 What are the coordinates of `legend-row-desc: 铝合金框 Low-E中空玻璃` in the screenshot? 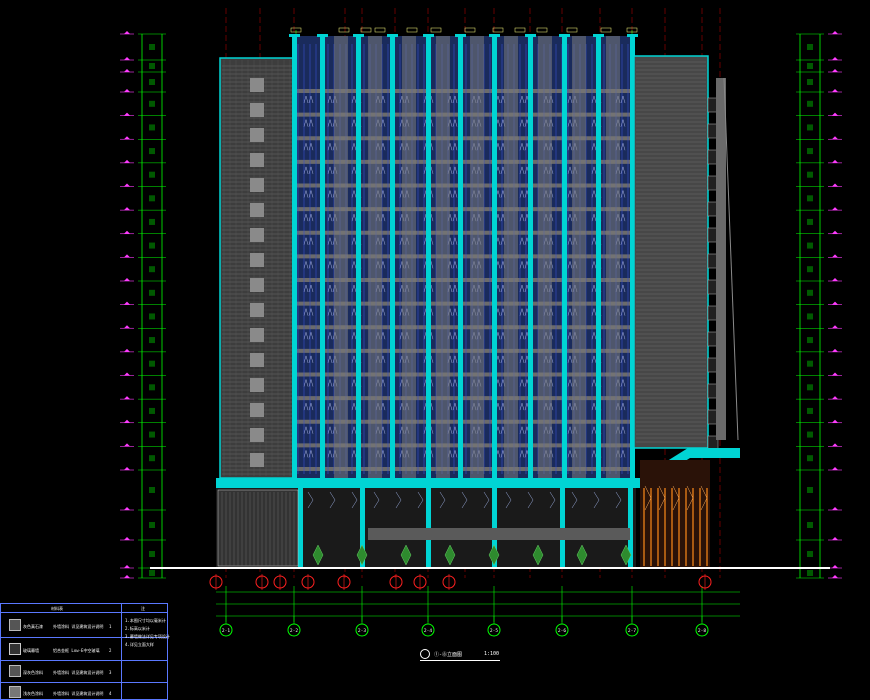 It's located at (76, 650).